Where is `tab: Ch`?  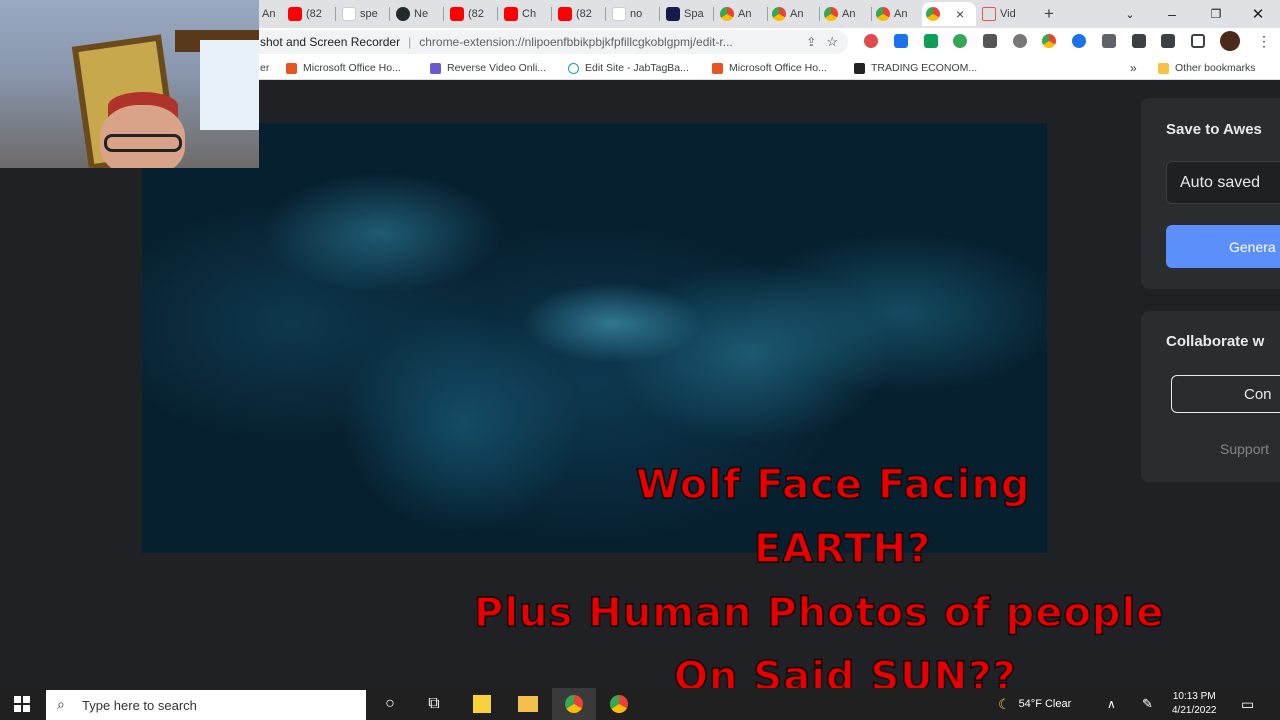 tab: Ch is located at coordinates (526, 14).